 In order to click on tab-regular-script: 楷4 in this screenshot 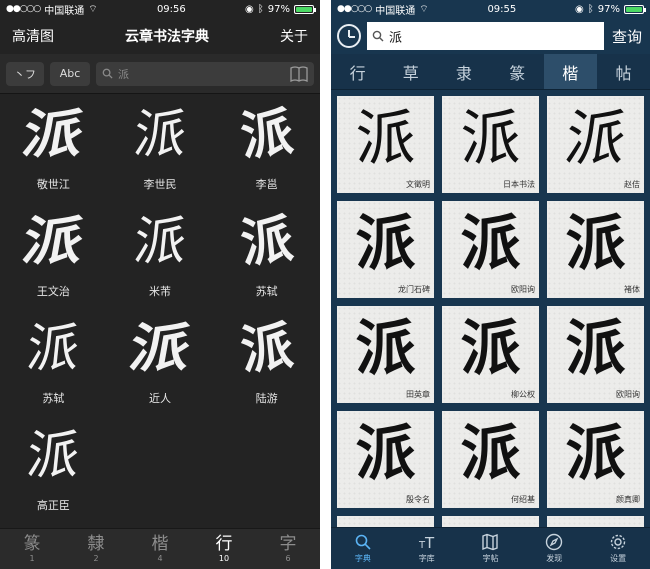, I will do `click(160, 549)`.